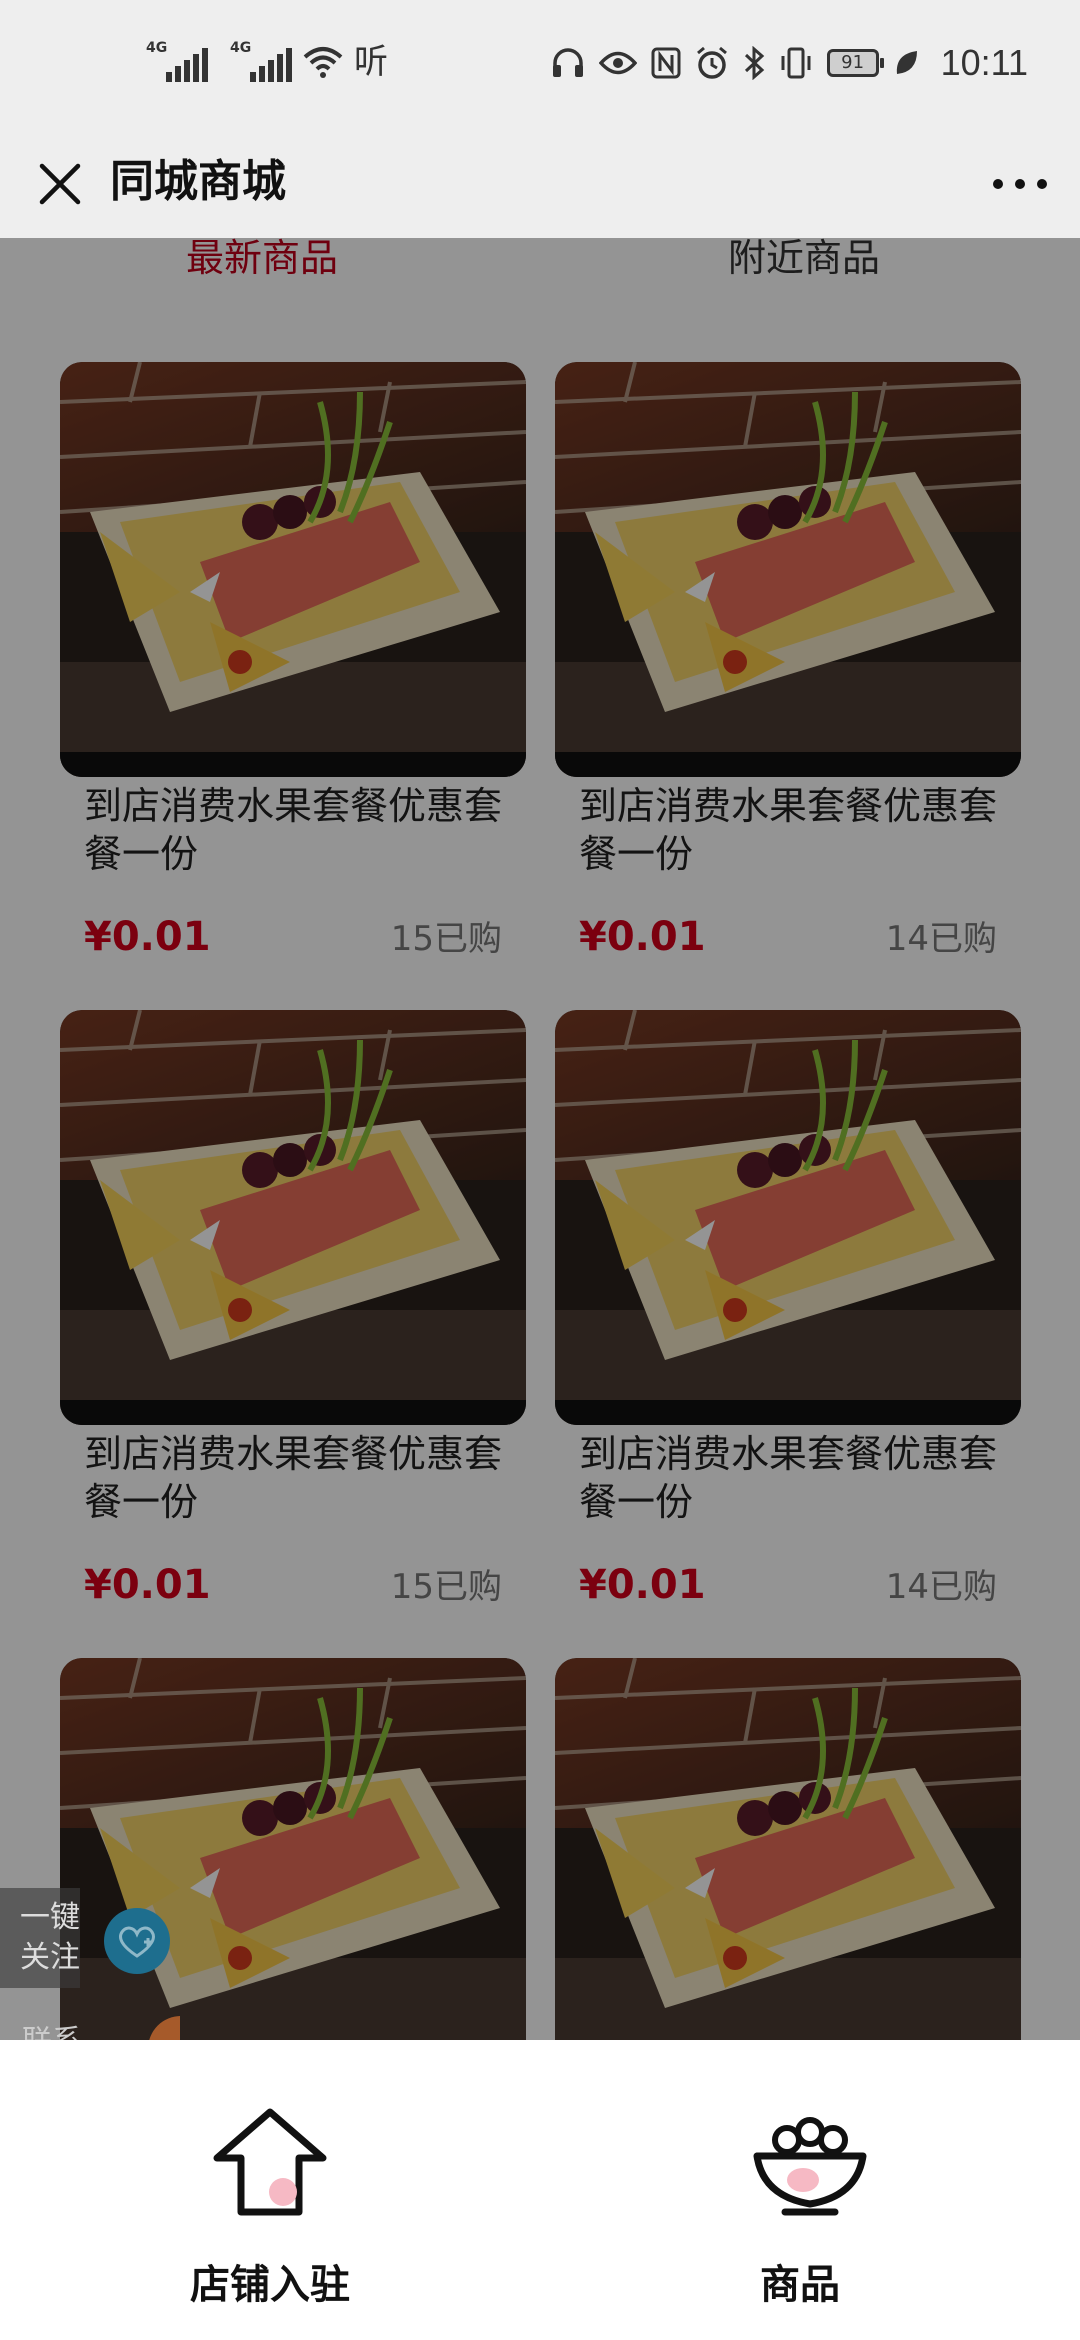  Describe the element at coordinates (262, 263) in the screenshot. I see `tab-latest: 最新商品` at that location.